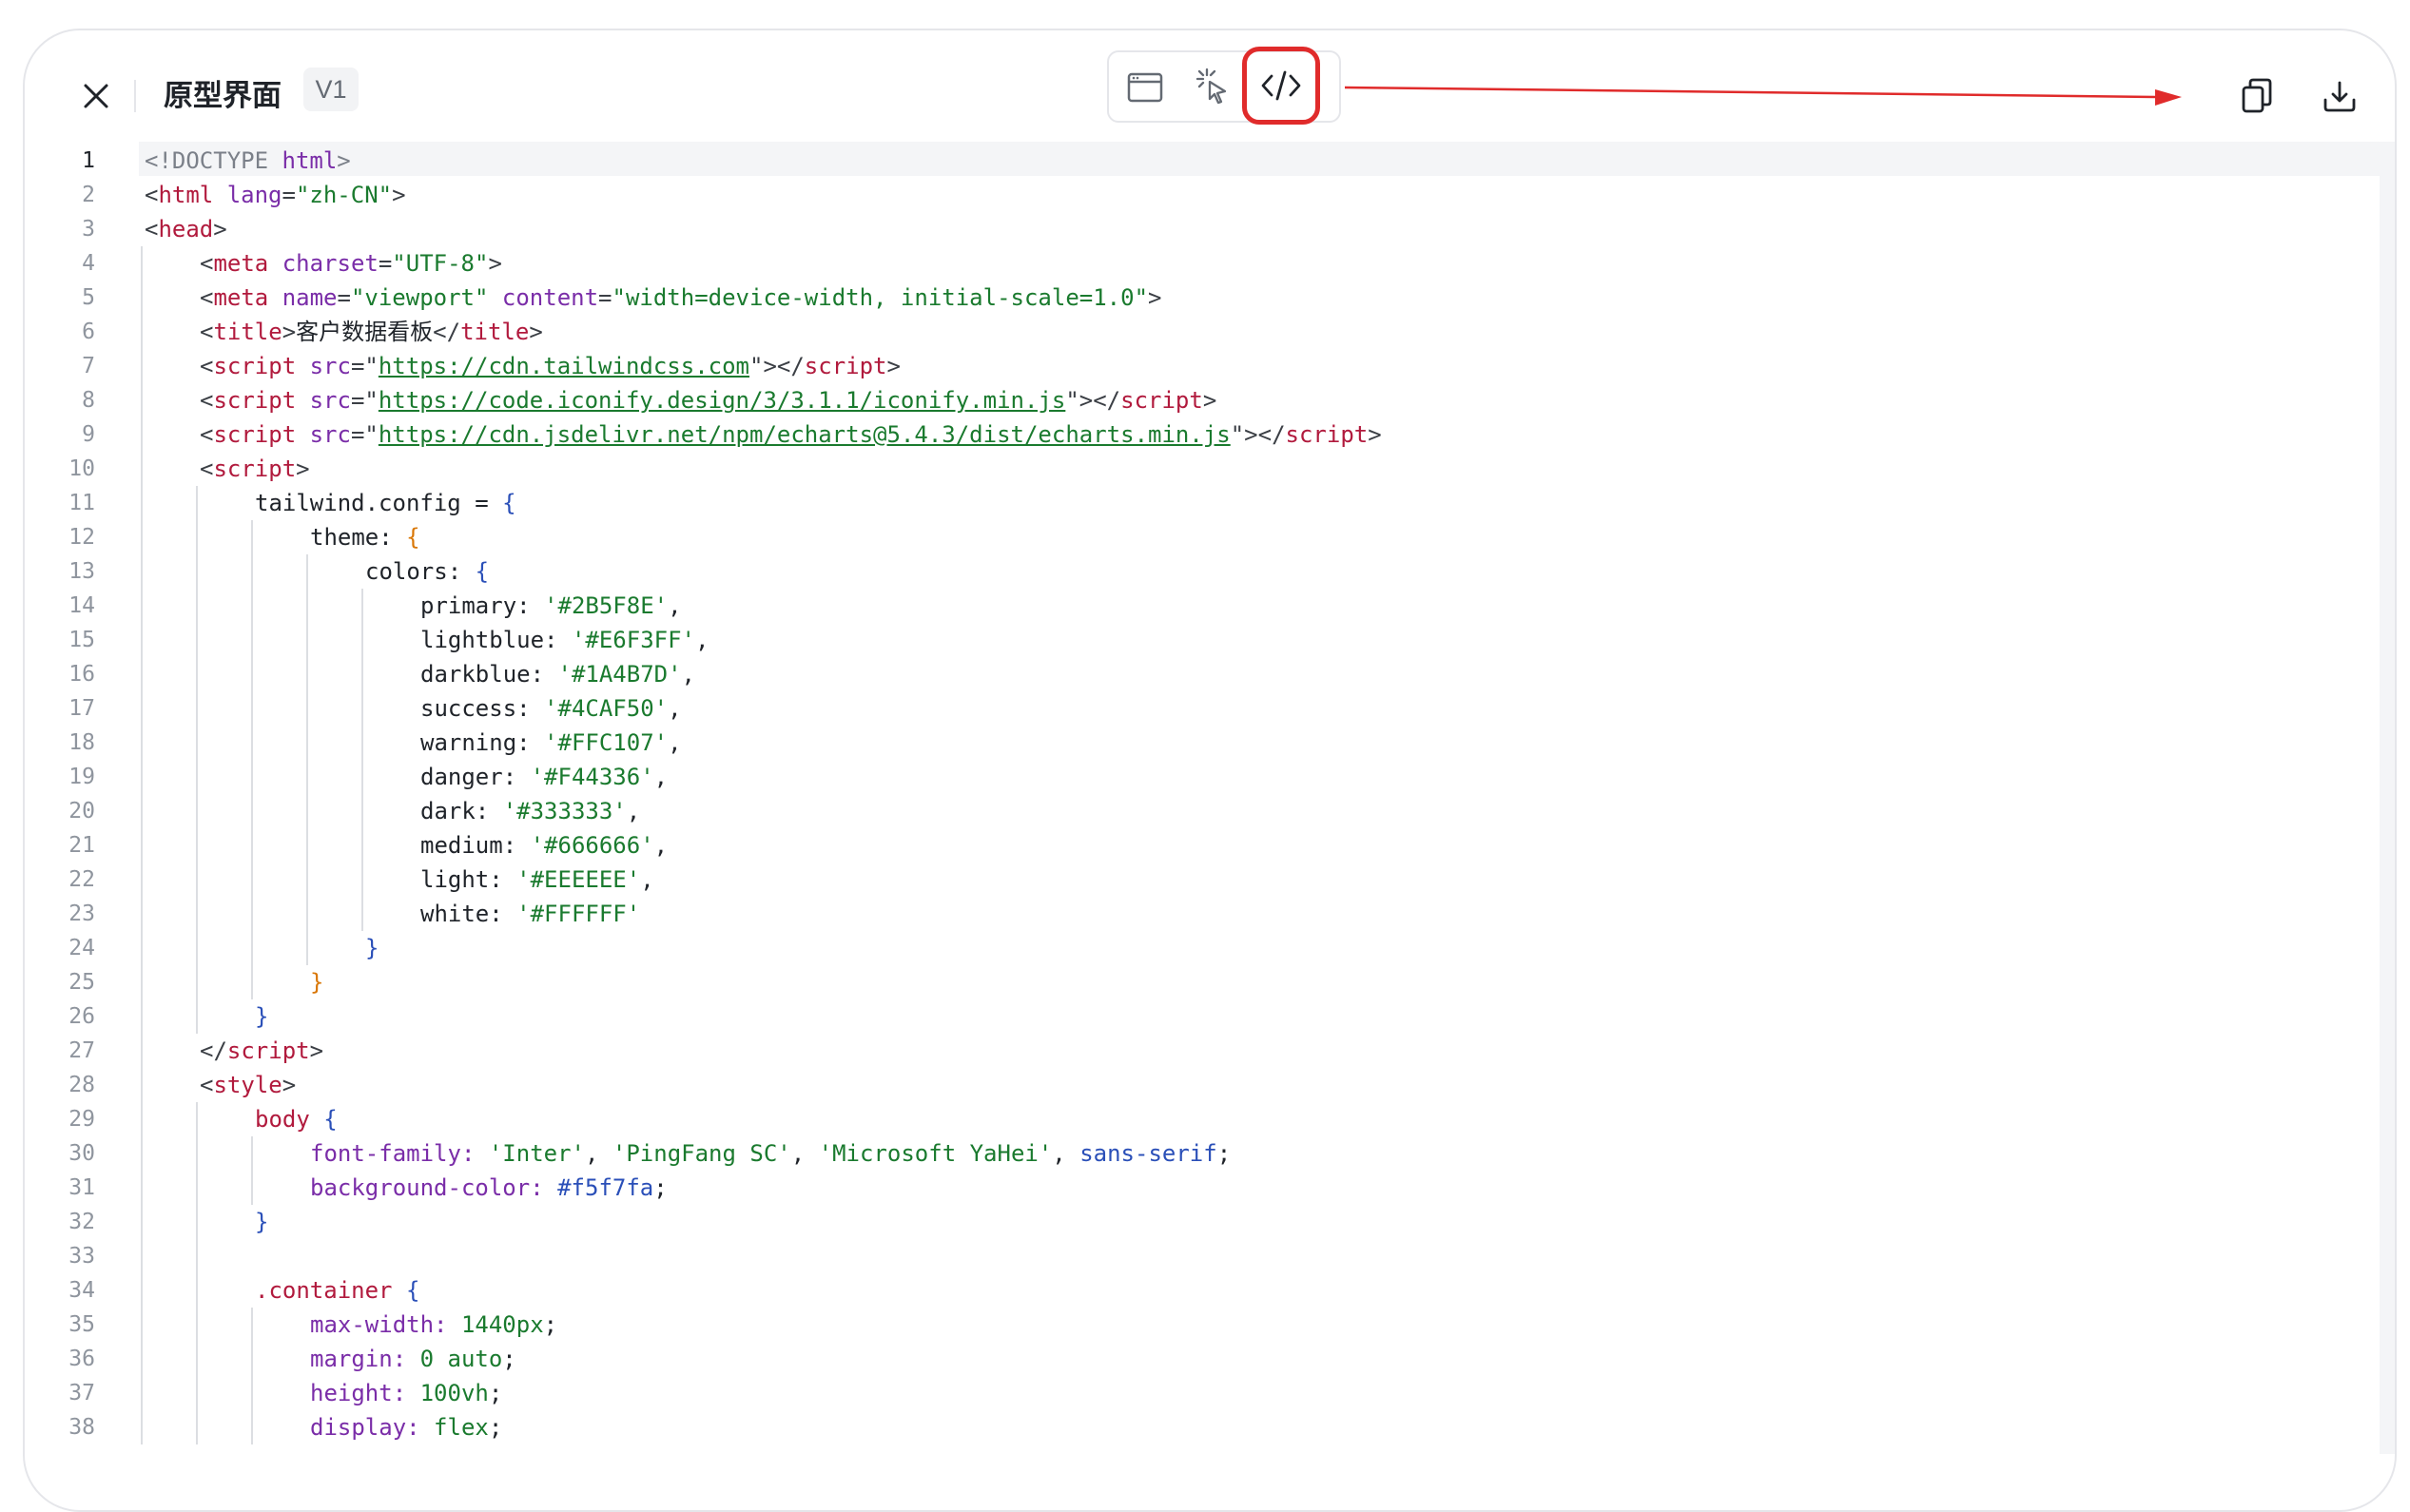 The width and height of the screenshot is (2410, 1512). What do you see at coordinates (454, 1393) in the screenshot?
I see `code-token: 100vh` at bounding box center [454, 1393].